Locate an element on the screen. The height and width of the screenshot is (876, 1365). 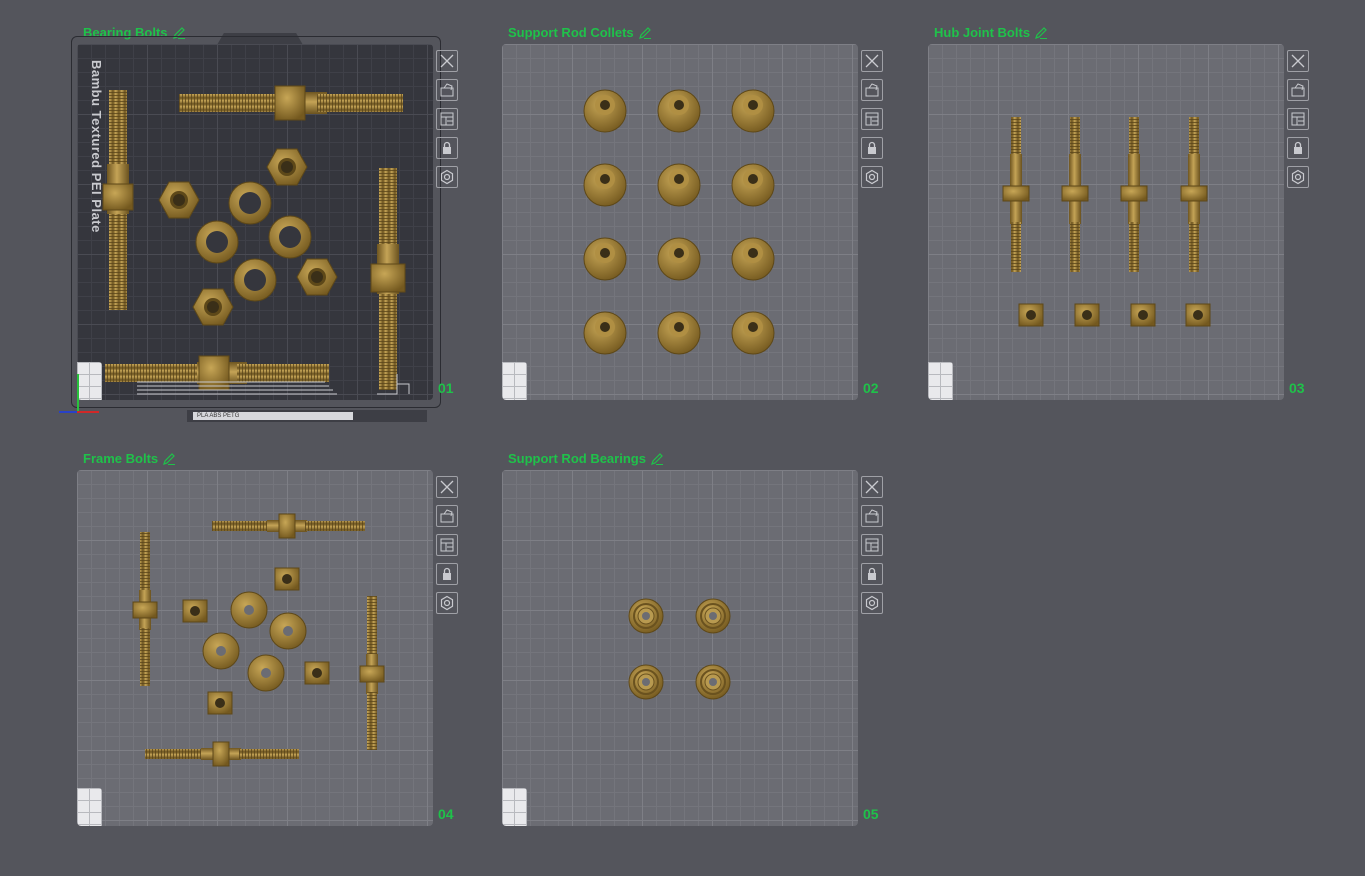
plate-number: 02 is located at coordinates (871, 388).